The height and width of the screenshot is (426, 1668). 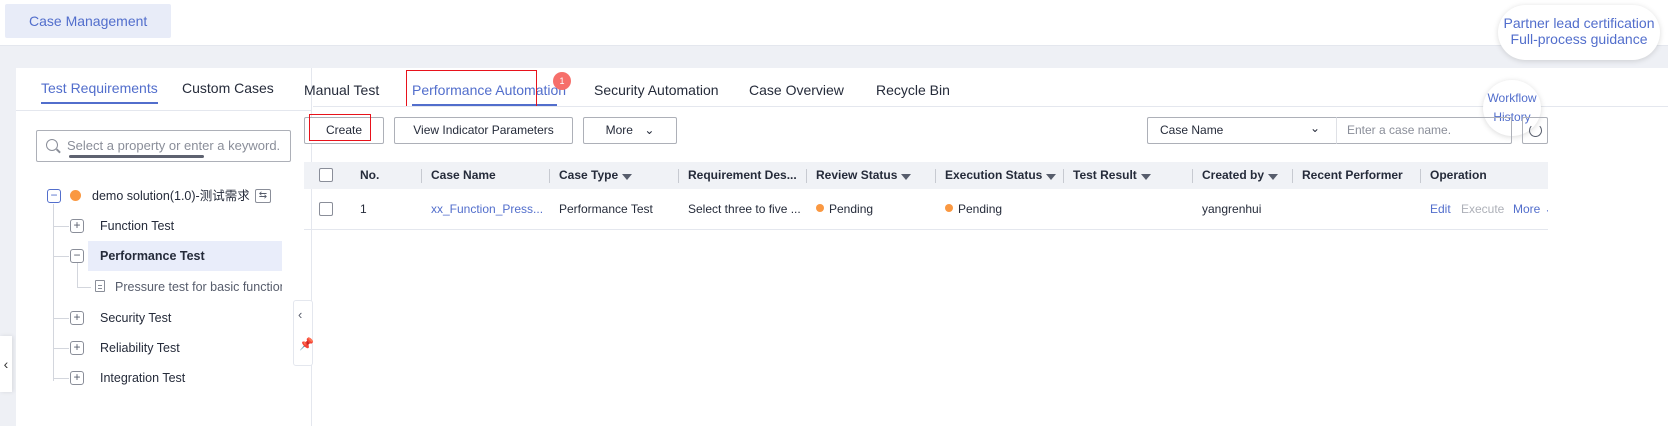 I want to click on execution-status-text: Pending, so click(x=980, y=209).